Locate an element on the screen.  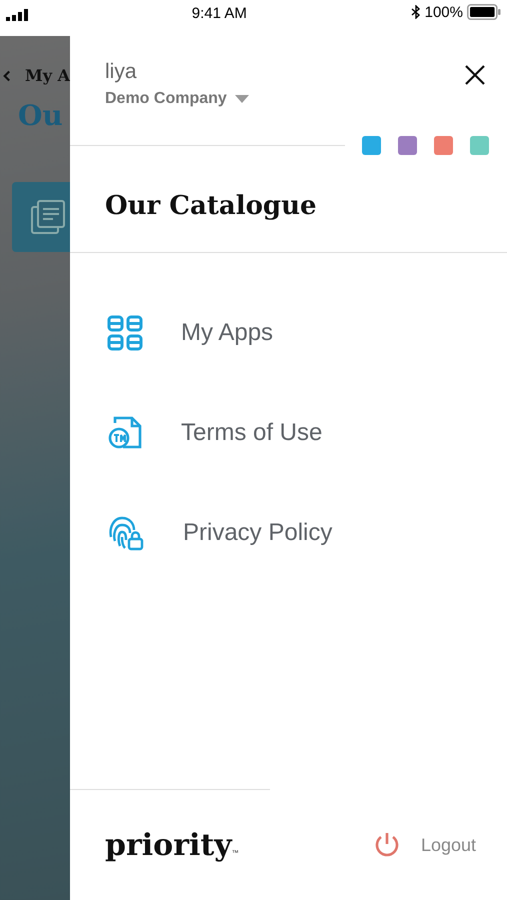
screen-title: My A is located at coordinates (47, 75).